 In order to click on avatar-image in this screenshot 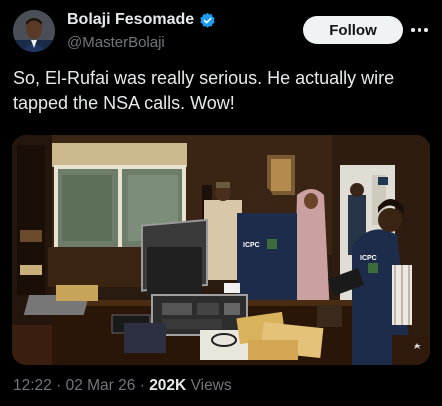, I will do `click(34, 31)`.